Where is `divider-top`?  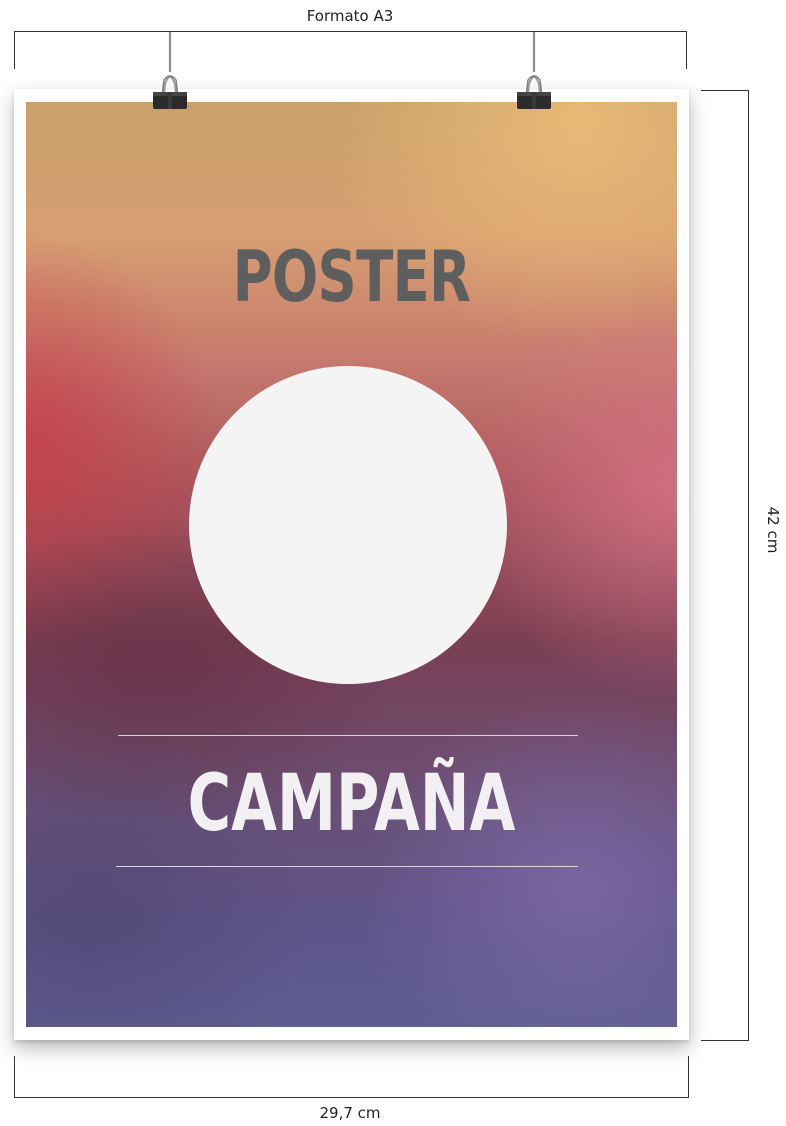 divider-top is located at coordinates (348, 735).